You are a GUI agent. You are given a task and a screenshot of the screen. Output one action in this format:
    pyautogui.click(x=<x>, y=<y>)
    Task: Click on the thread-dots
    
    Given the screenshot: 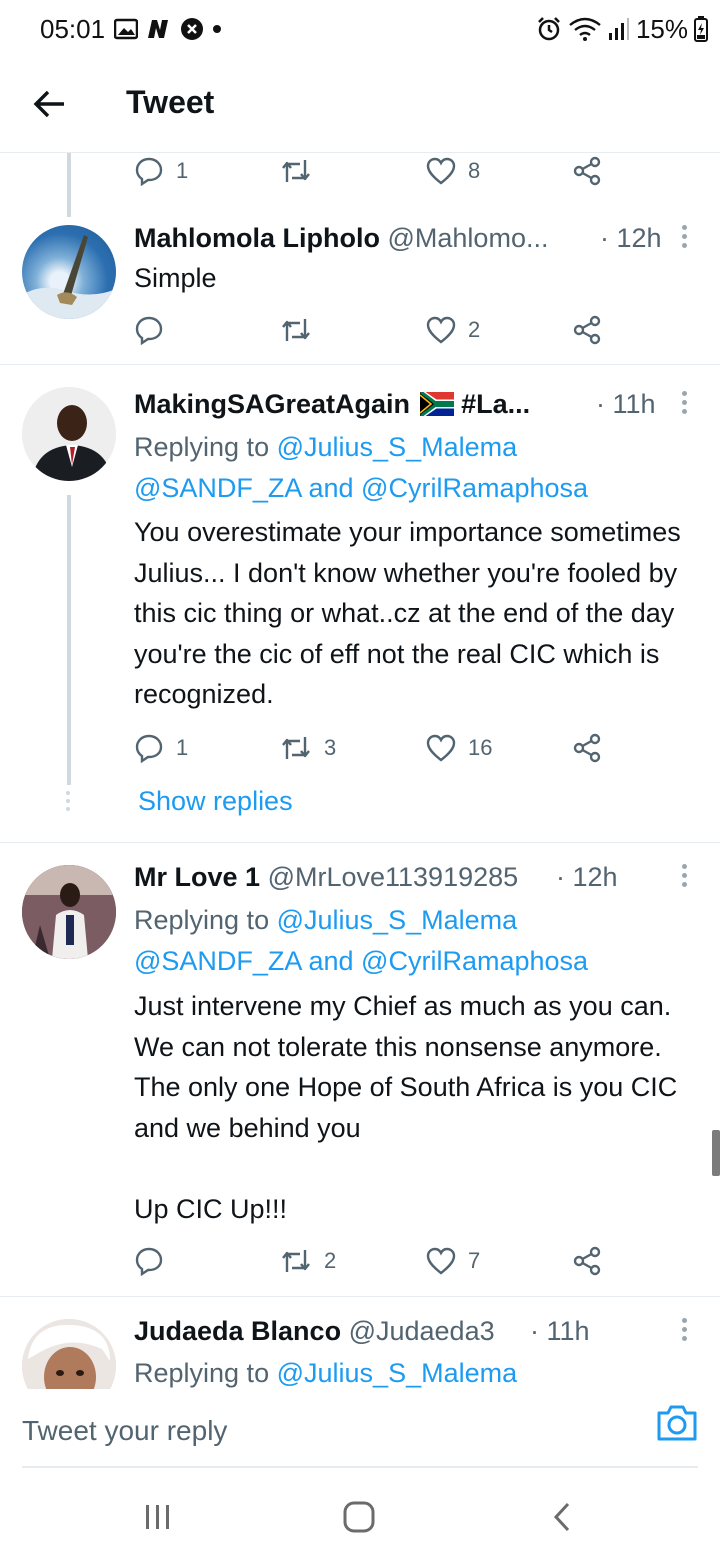 What is the action you would take?
    pyautogui.click(x=68, y=802)
    